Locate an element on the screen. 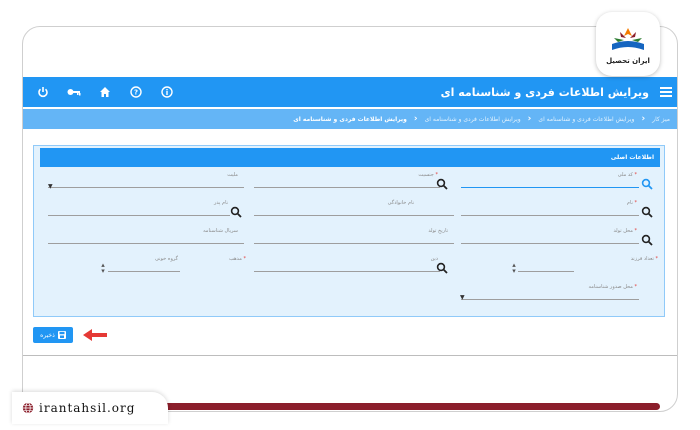  brand-logo: ایران تحصیل is located at coordinates (628, 44).